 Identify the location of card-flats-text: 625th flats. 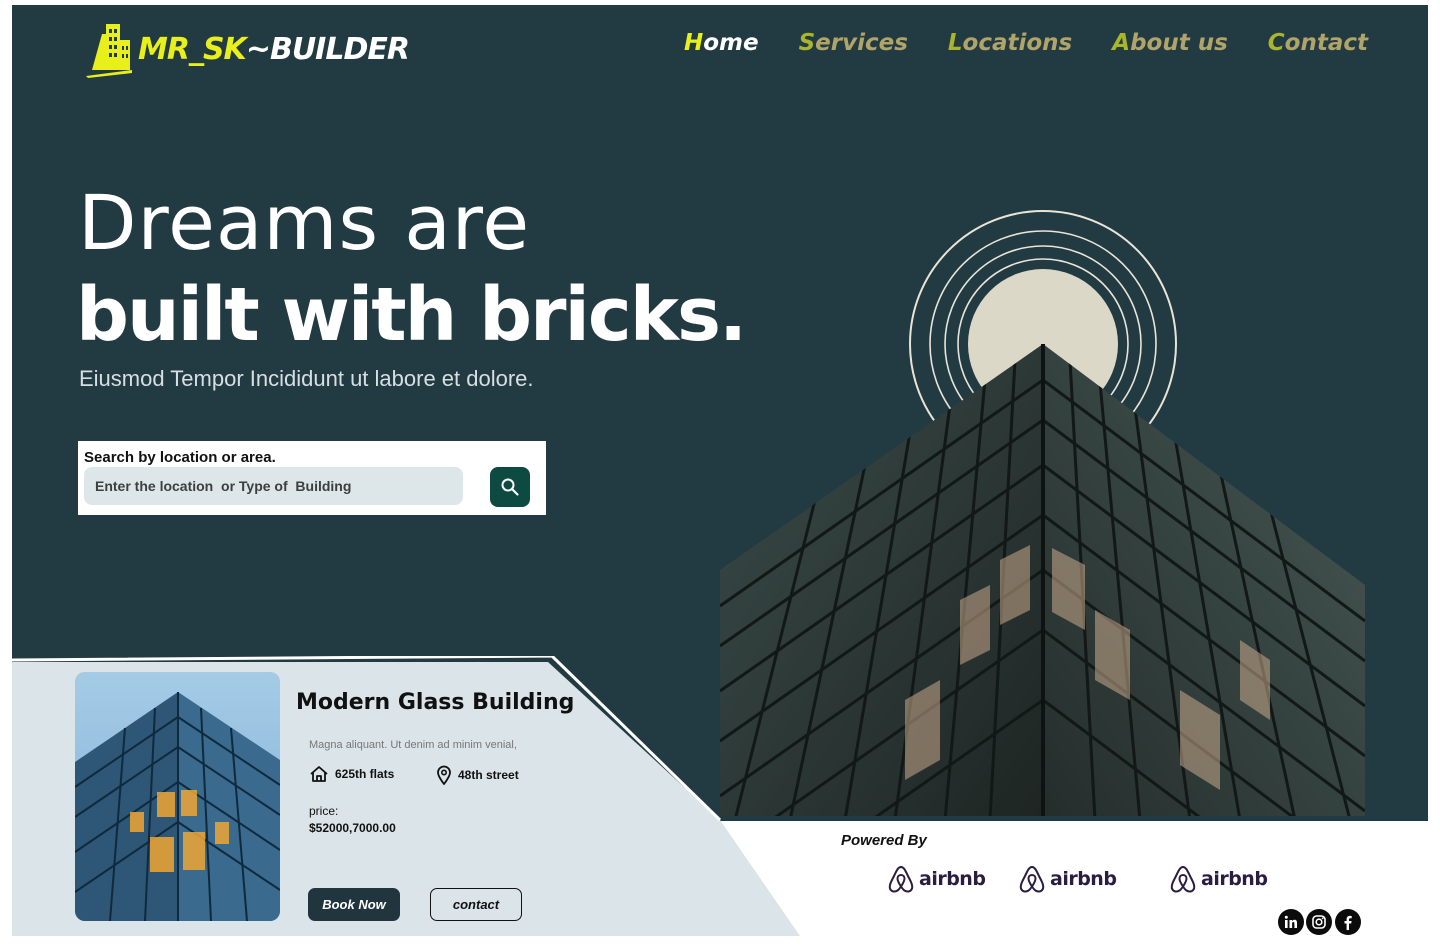
(365, 774).